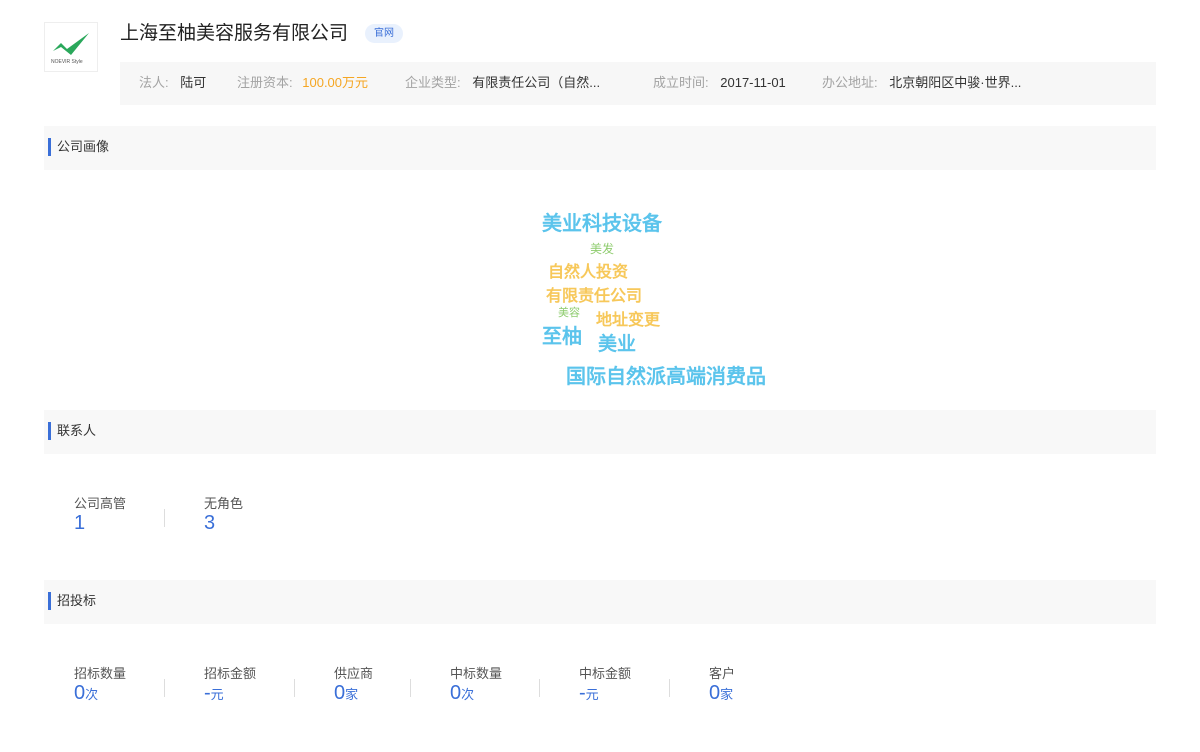 The height and width of the screenshot is (752, 1200). I want to click on word-cloud-item: 美发, so click(602, 248).